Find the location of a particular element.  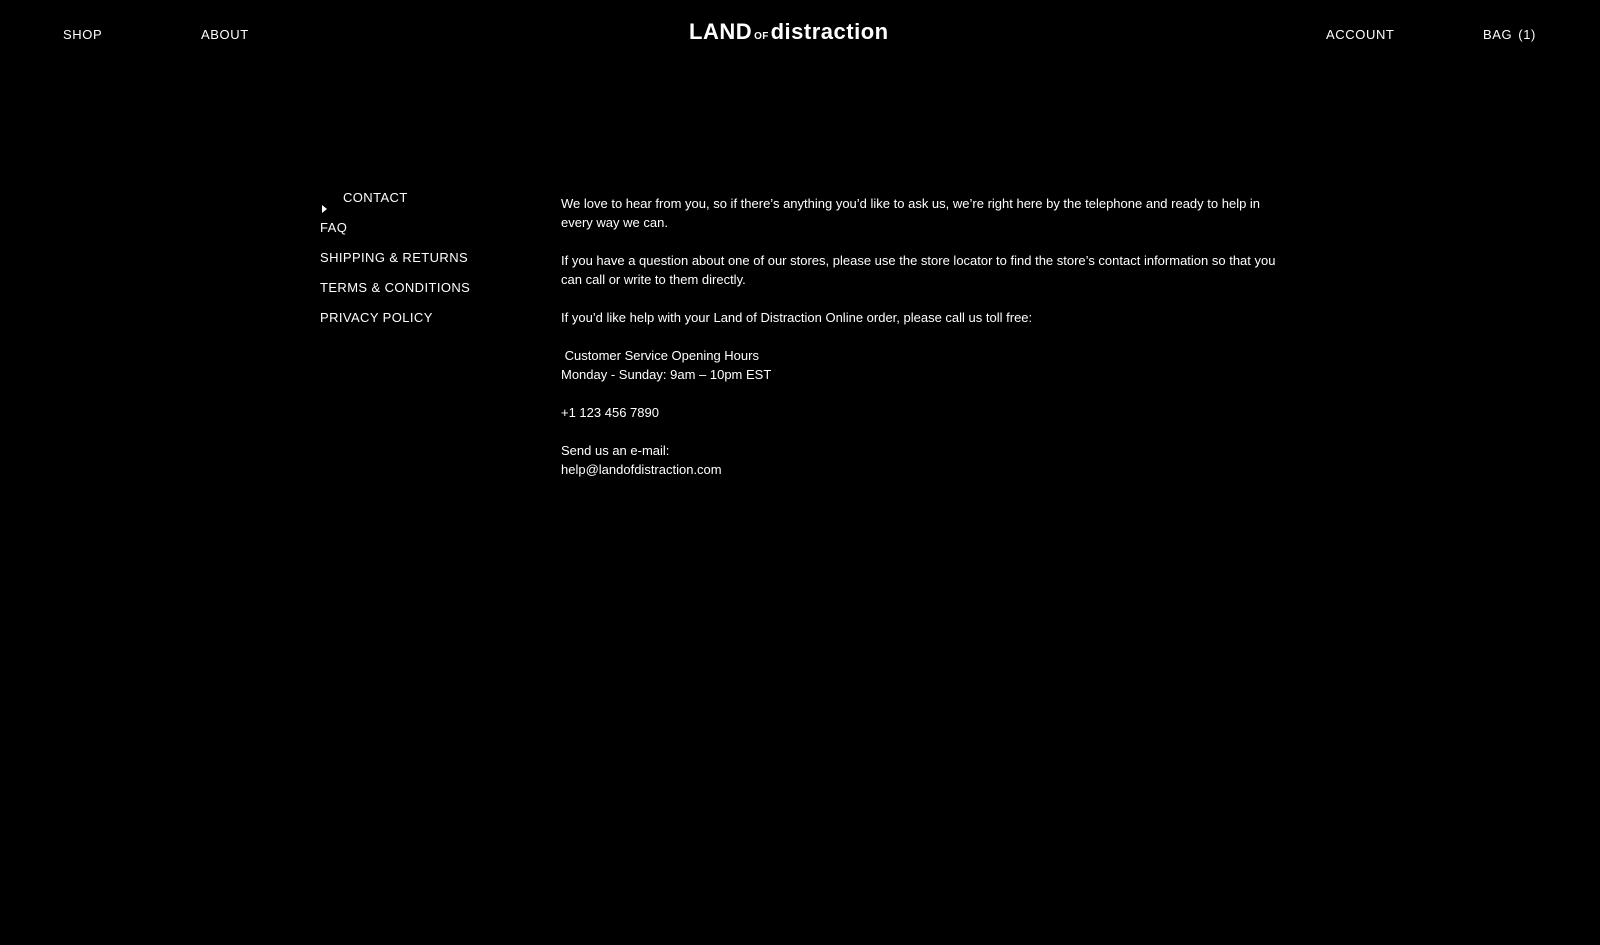

sidebar-item-label: FAQ is located at coordinates (334, 227).